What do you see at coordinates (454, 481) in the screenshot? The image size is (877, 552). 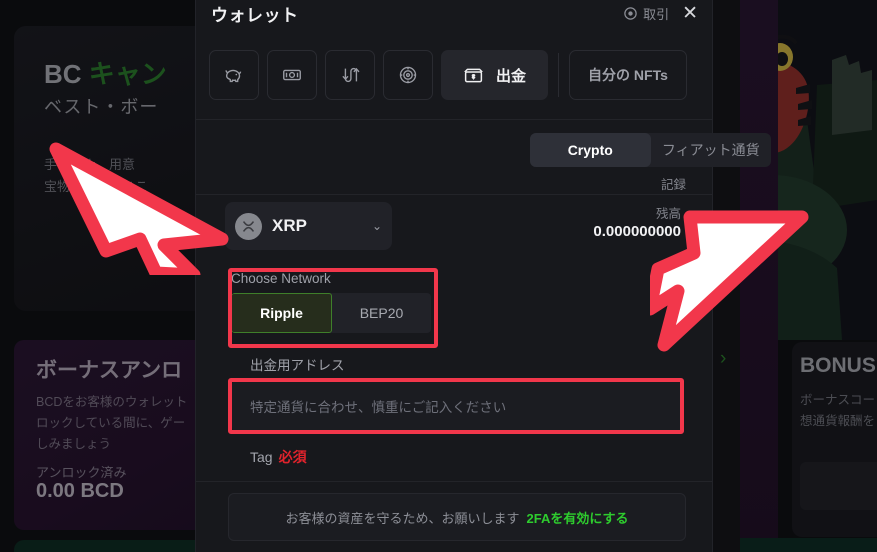 I see `tag-divider` at bounding box center [454, 481].